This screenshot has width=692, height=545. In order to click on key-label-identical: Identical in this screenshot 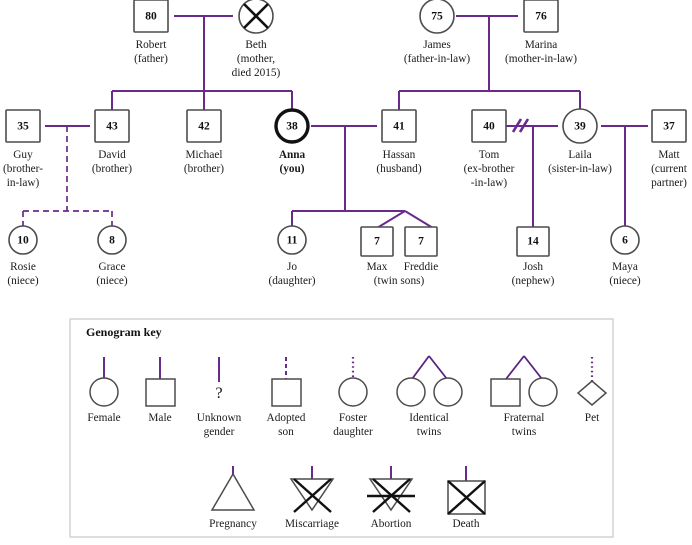, I will do `click(429, 418)`.